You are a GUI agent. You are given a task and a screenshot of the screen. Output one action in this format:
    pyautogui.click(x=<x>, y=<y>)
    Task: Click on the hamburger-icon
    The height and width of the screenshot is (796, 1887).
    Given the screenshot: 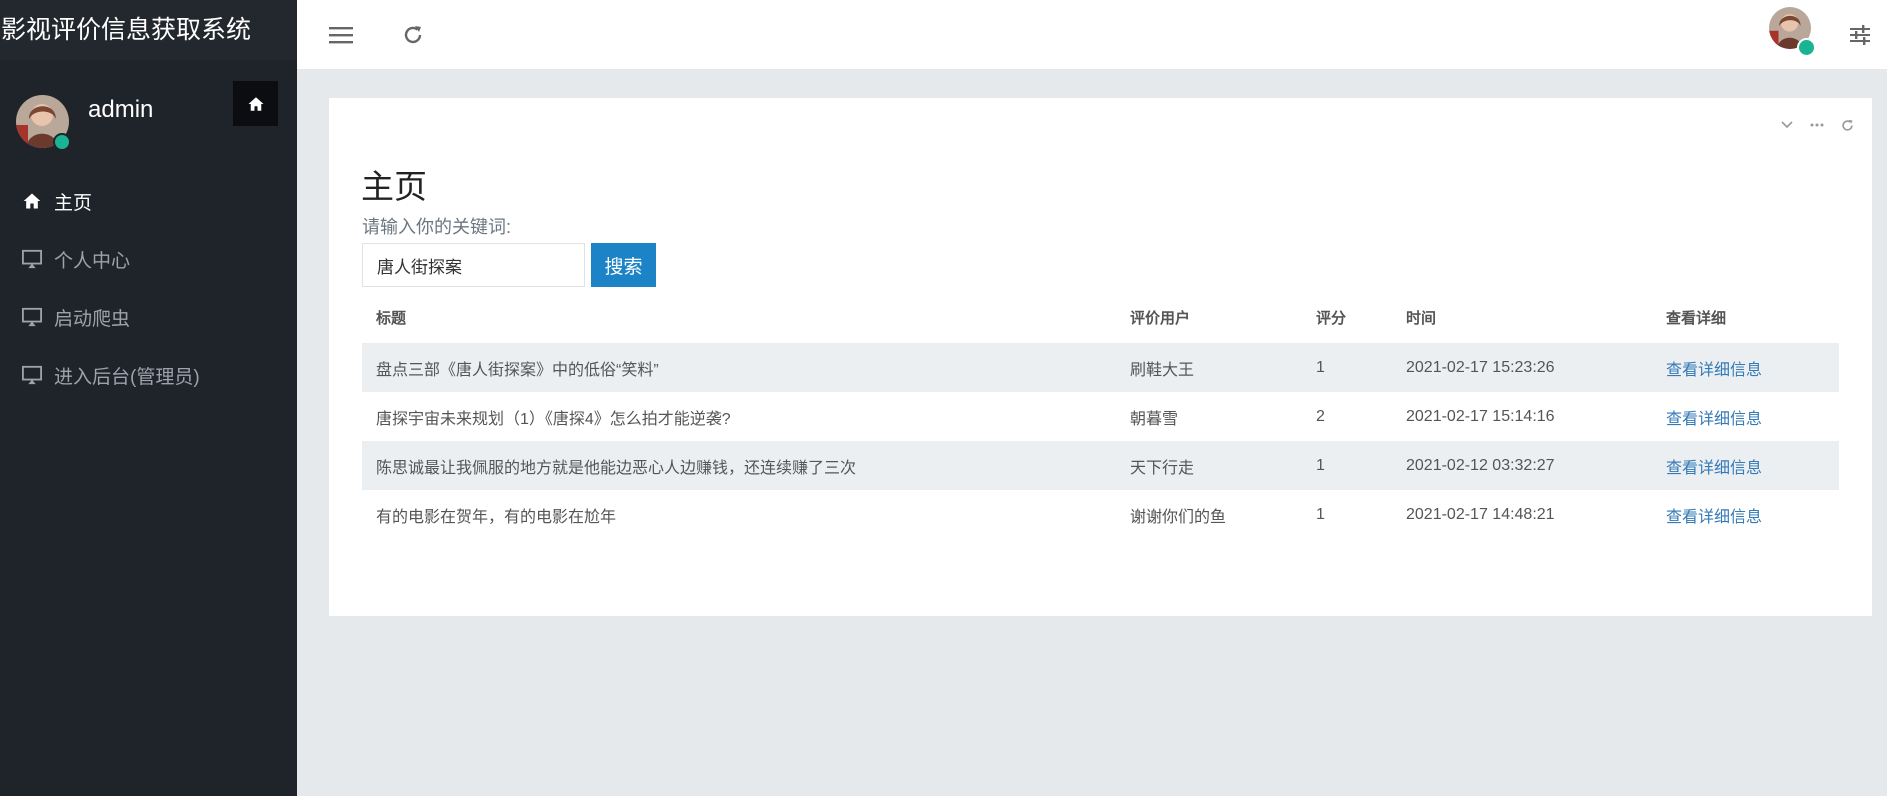 What is the action you would take?
    pyautogui.click(x=341, y=35)
    